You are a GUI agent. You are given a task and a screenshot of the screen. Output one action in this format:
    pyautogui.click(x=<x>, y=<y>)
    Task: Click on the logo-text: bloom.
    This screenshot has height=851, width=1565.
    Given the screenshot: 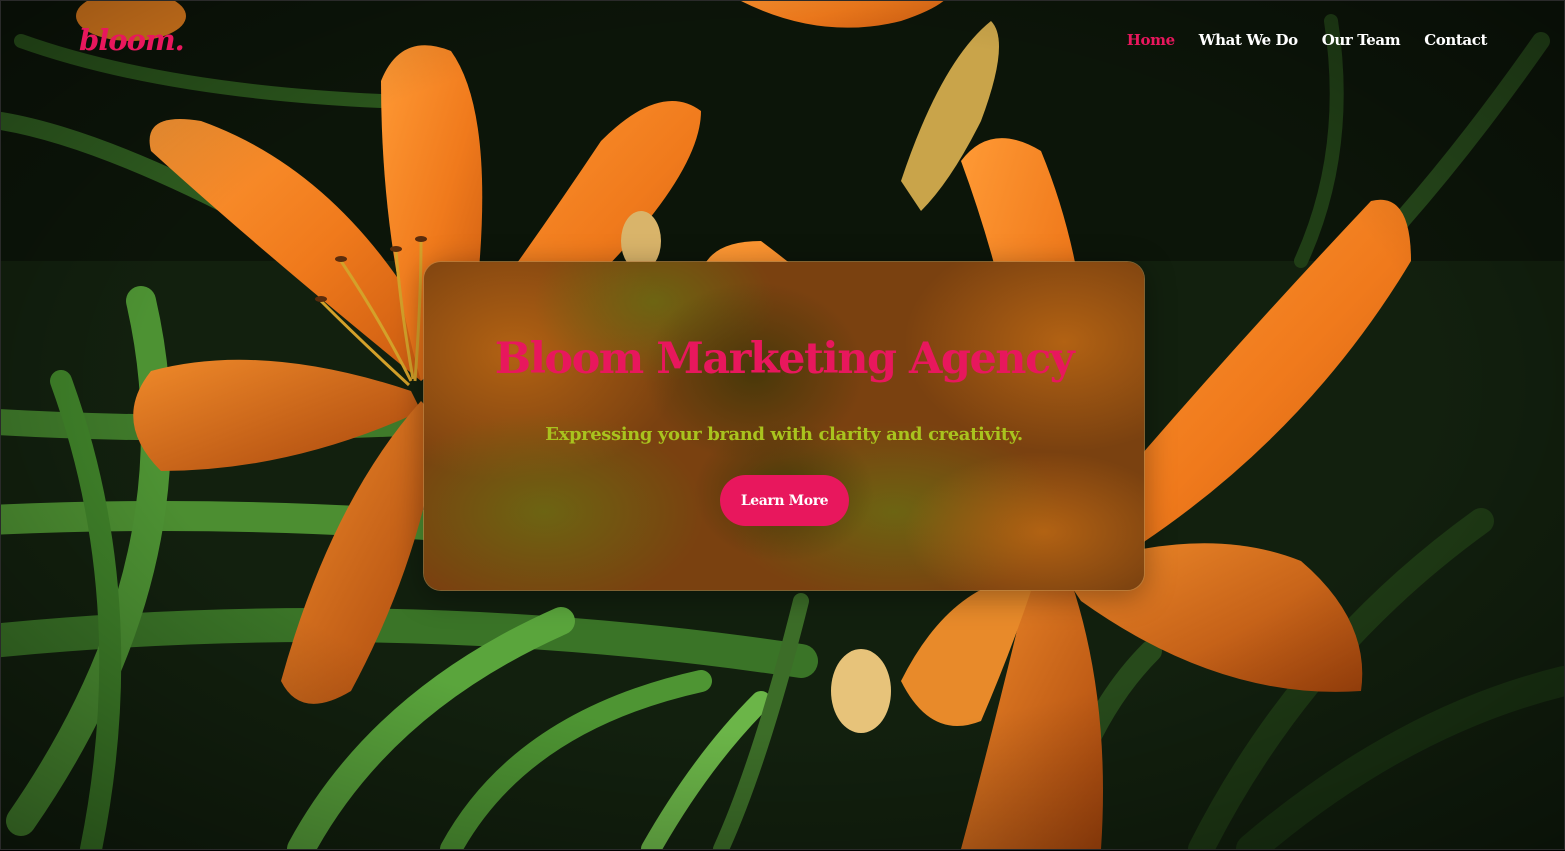 What is the action you would take?
    pyautogui.click(x=131, y=40)
    